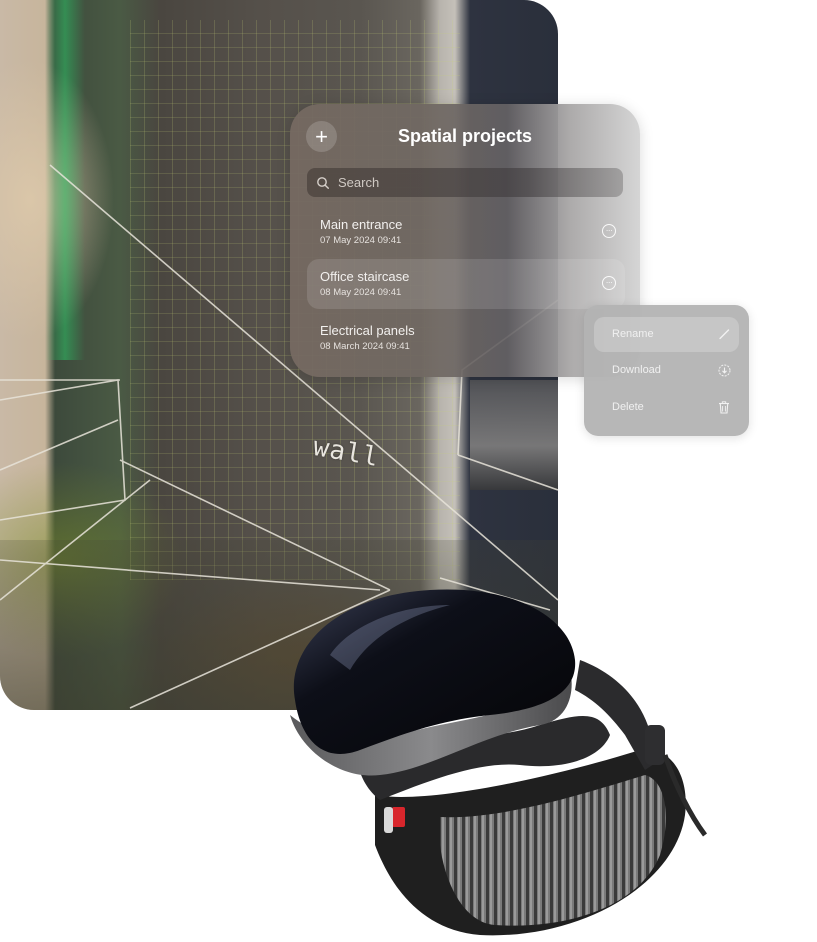 This screenshot has width=817, height=942. Describe the element at coordinates (361, 224) in the screenshot. I see `project-name: Main entrance` at that location.